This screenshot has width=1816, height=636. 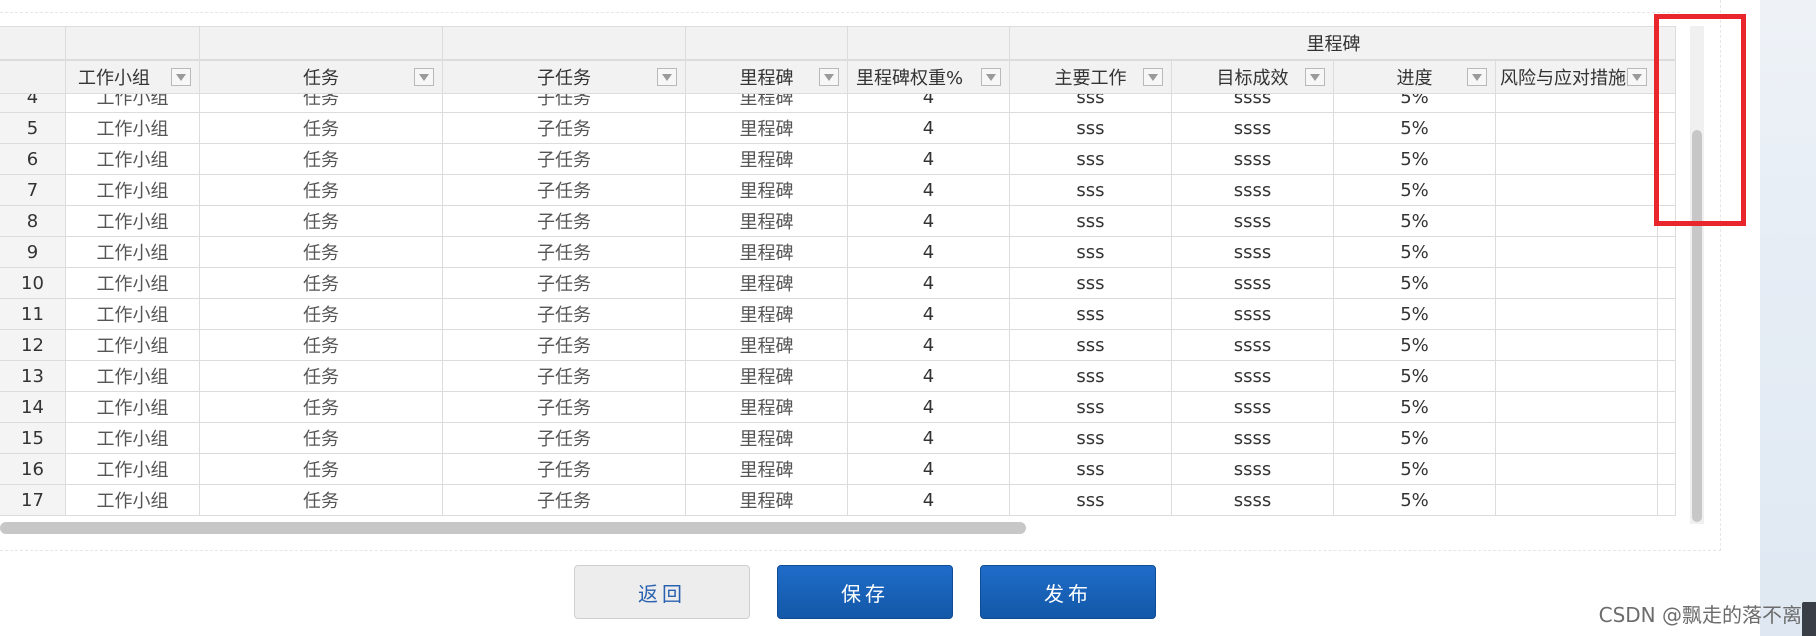 I want to click on save-button: 保存, so click(x=865, y=592).